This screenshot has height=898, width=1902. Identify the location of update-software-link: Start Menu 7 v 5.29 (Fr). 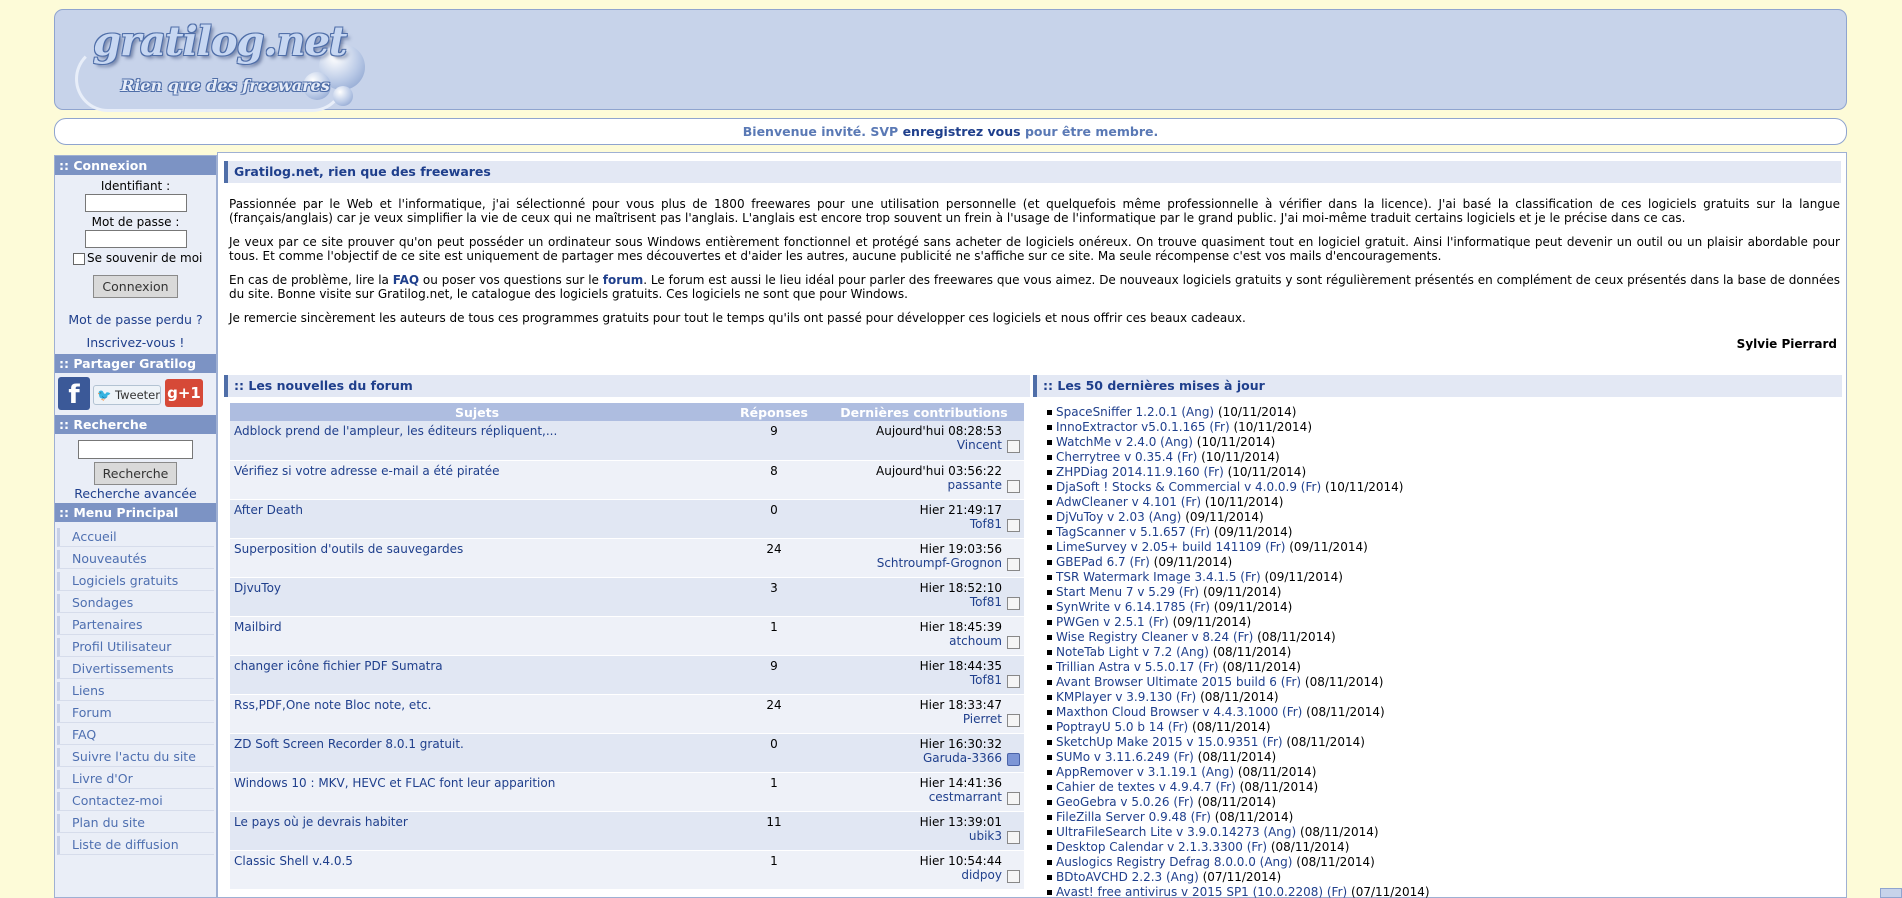
(1127, 592).